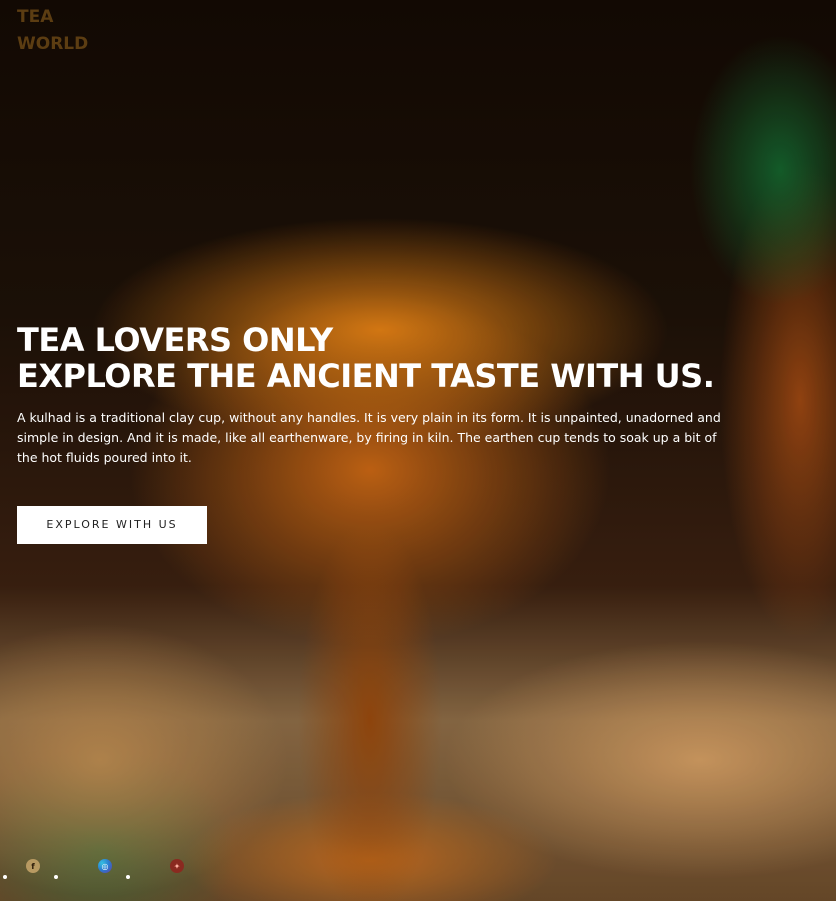 The width and height of the screenshot is (836, 901). I want to click on twitter-icon: ✦, so click(177, 866).